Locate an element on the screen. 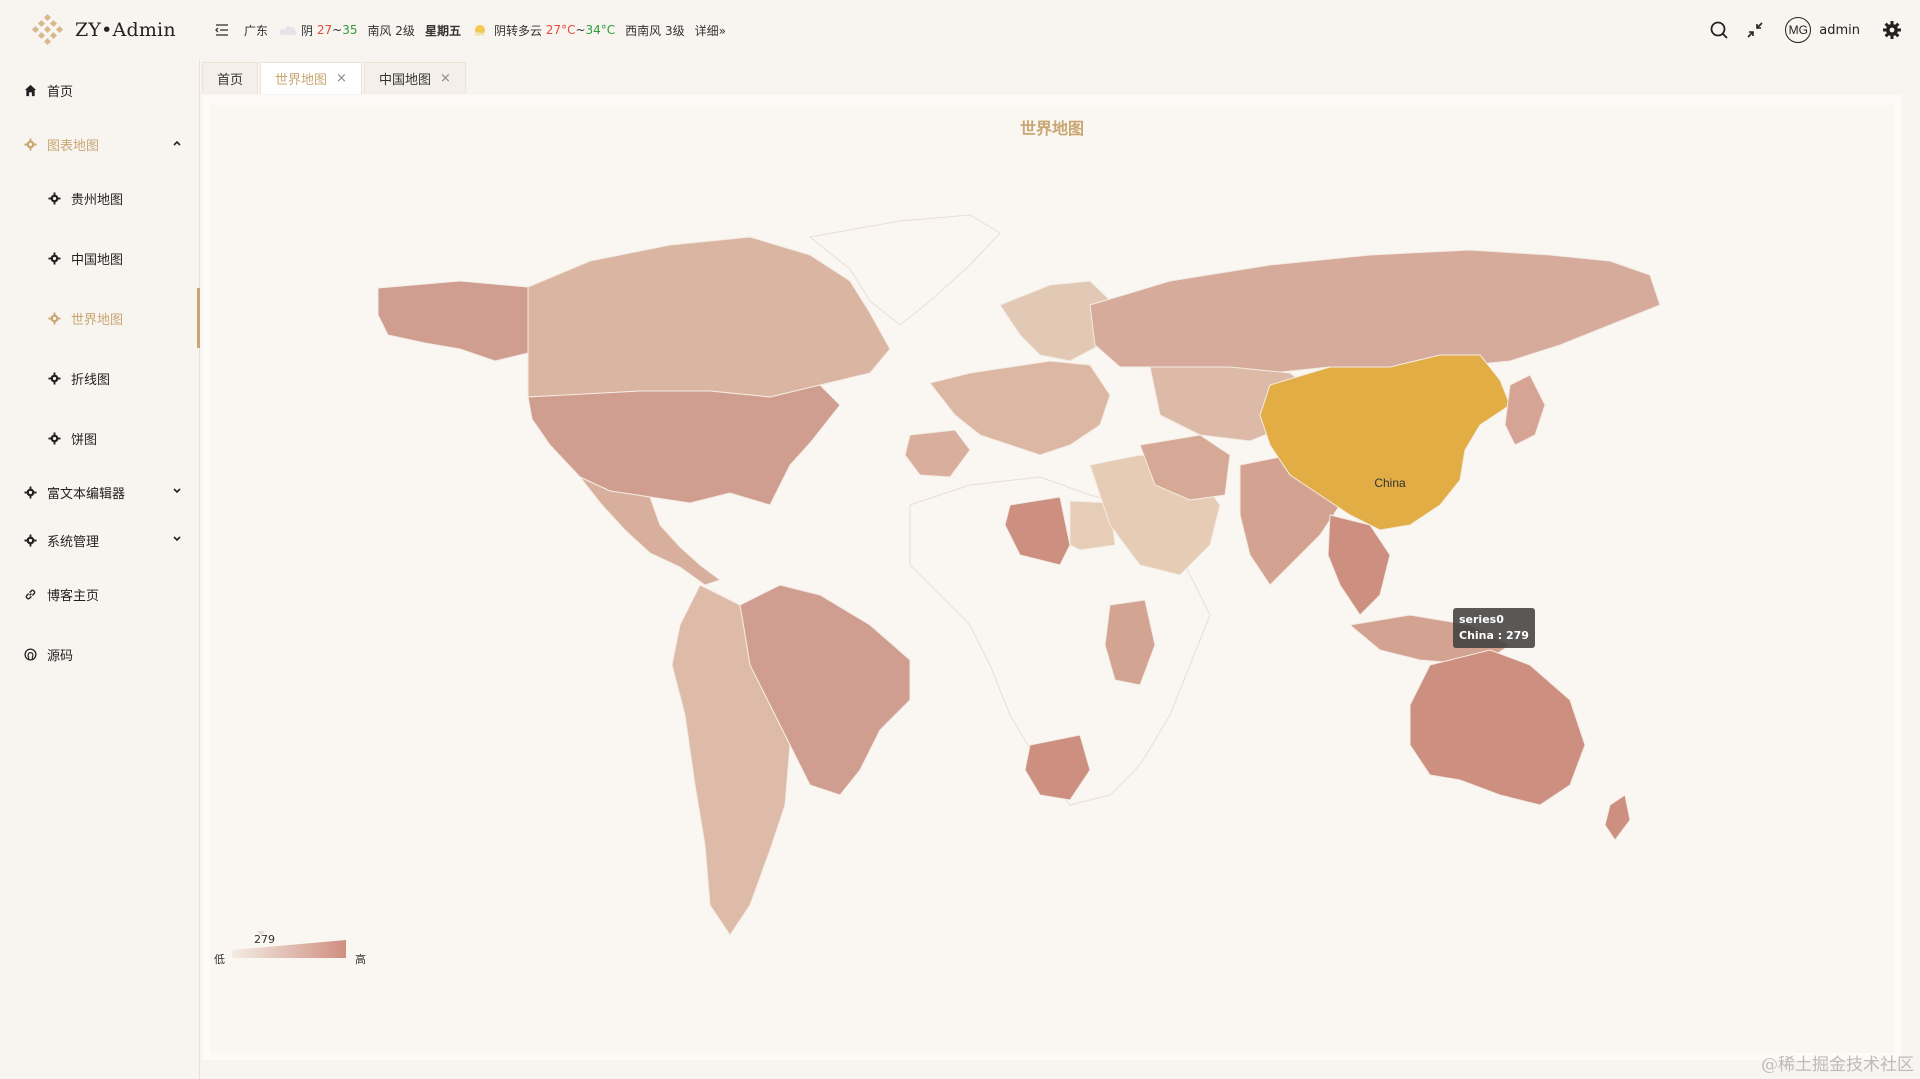  tab-home: 首页 is located at coordinates (230, 78).